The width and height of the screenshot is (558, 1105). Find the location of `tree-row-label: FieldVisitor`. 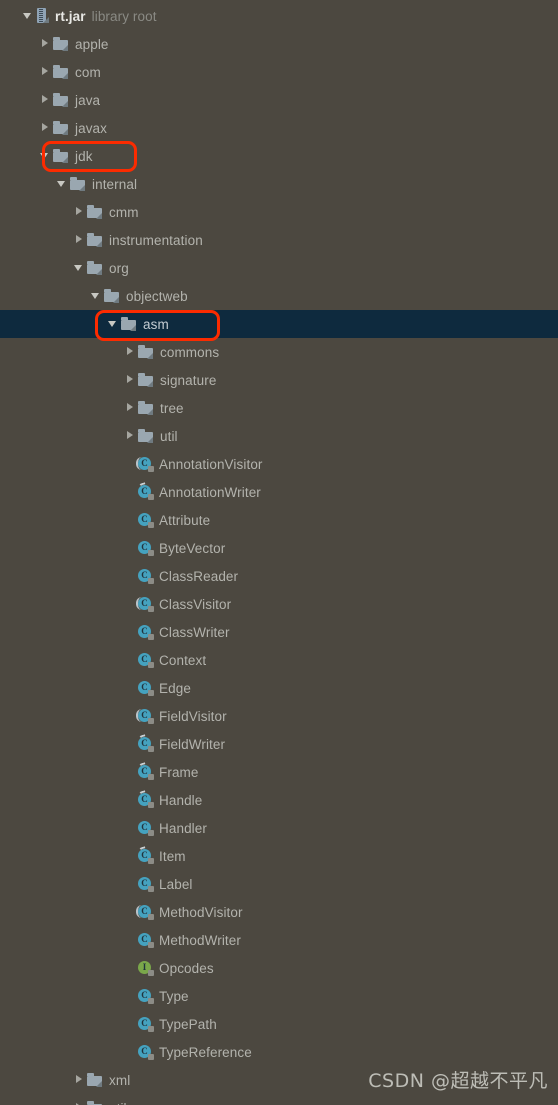

tree-row-label: FieldVisitor is located at coordinates (193, 716).